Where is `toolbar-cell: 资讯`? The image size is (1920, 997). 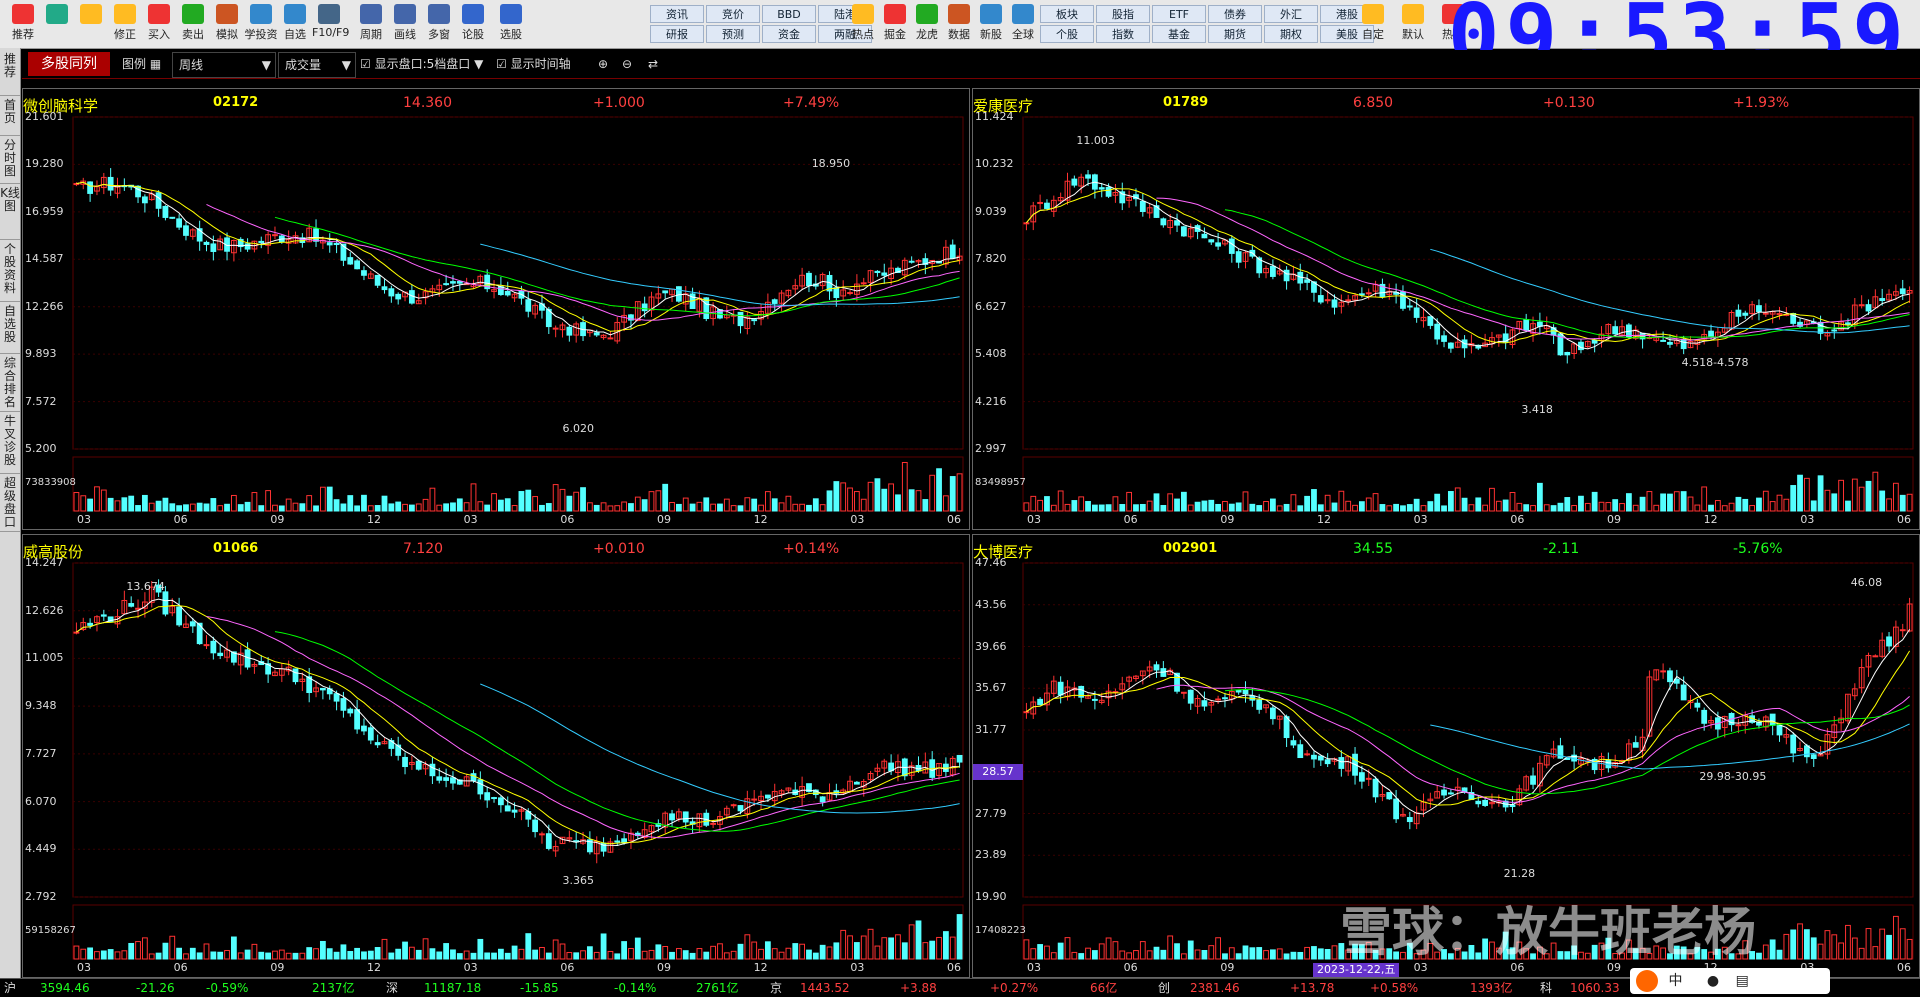
toolbar-cell: 资讯 is located at coordinates (677, 14).